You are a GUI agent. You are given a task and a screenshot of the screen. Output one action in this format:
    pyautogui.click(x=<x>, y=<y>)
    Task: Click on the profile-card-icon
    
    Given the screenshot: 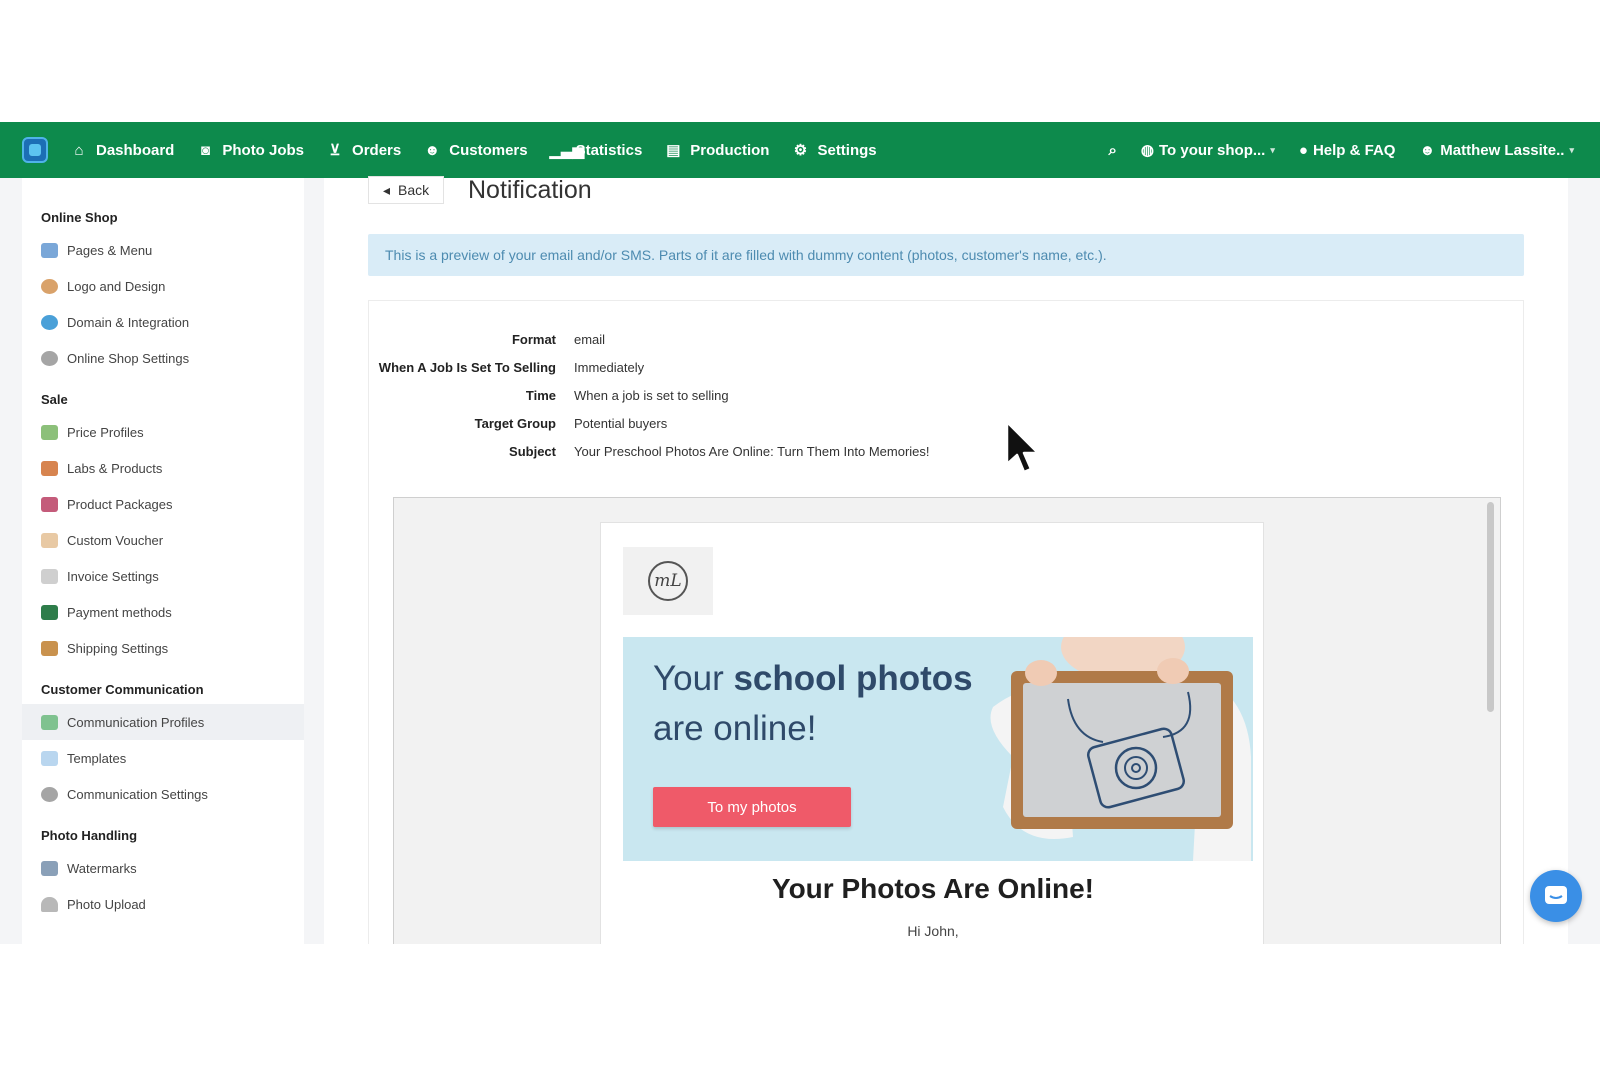 What is the action you would take?
    pyautogui.click(x=49, y=722)
    